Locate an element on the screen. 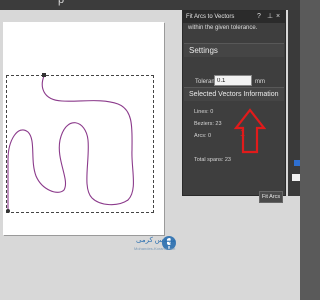 The image size is (320, 300). total-spans: Total spans: 23 is located at coordinates (212, 160).